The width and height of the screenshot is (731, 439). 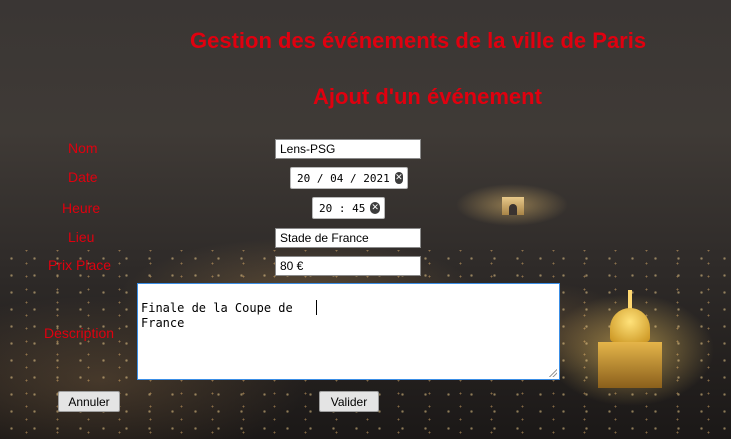 I want to click on resize-grip-icon, so click(x=552, y=372).